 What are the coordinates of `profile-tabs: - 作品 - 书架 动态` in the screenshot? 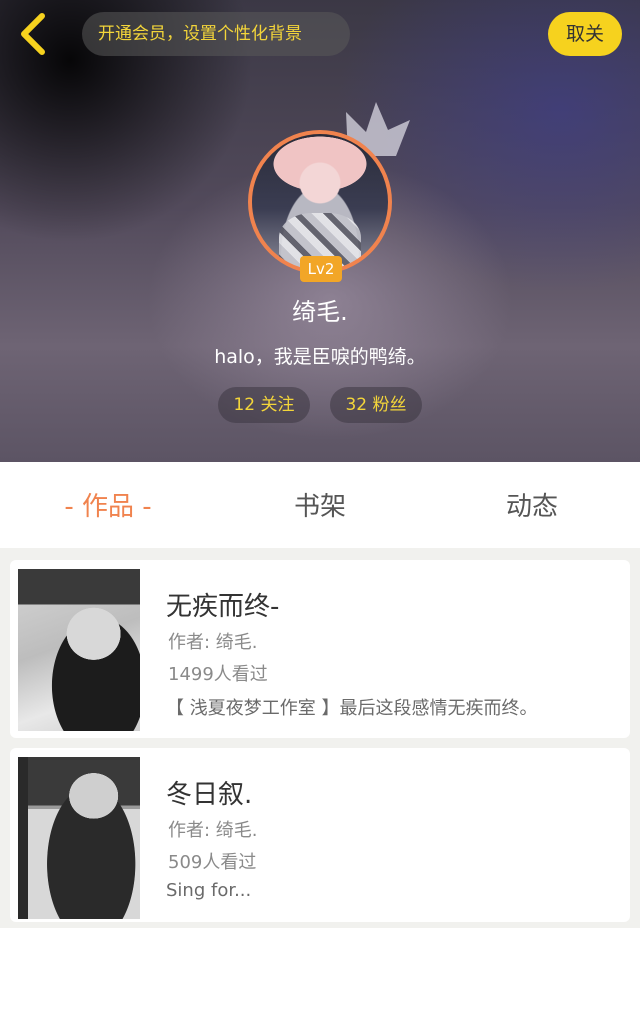 It's located at (320, 505).